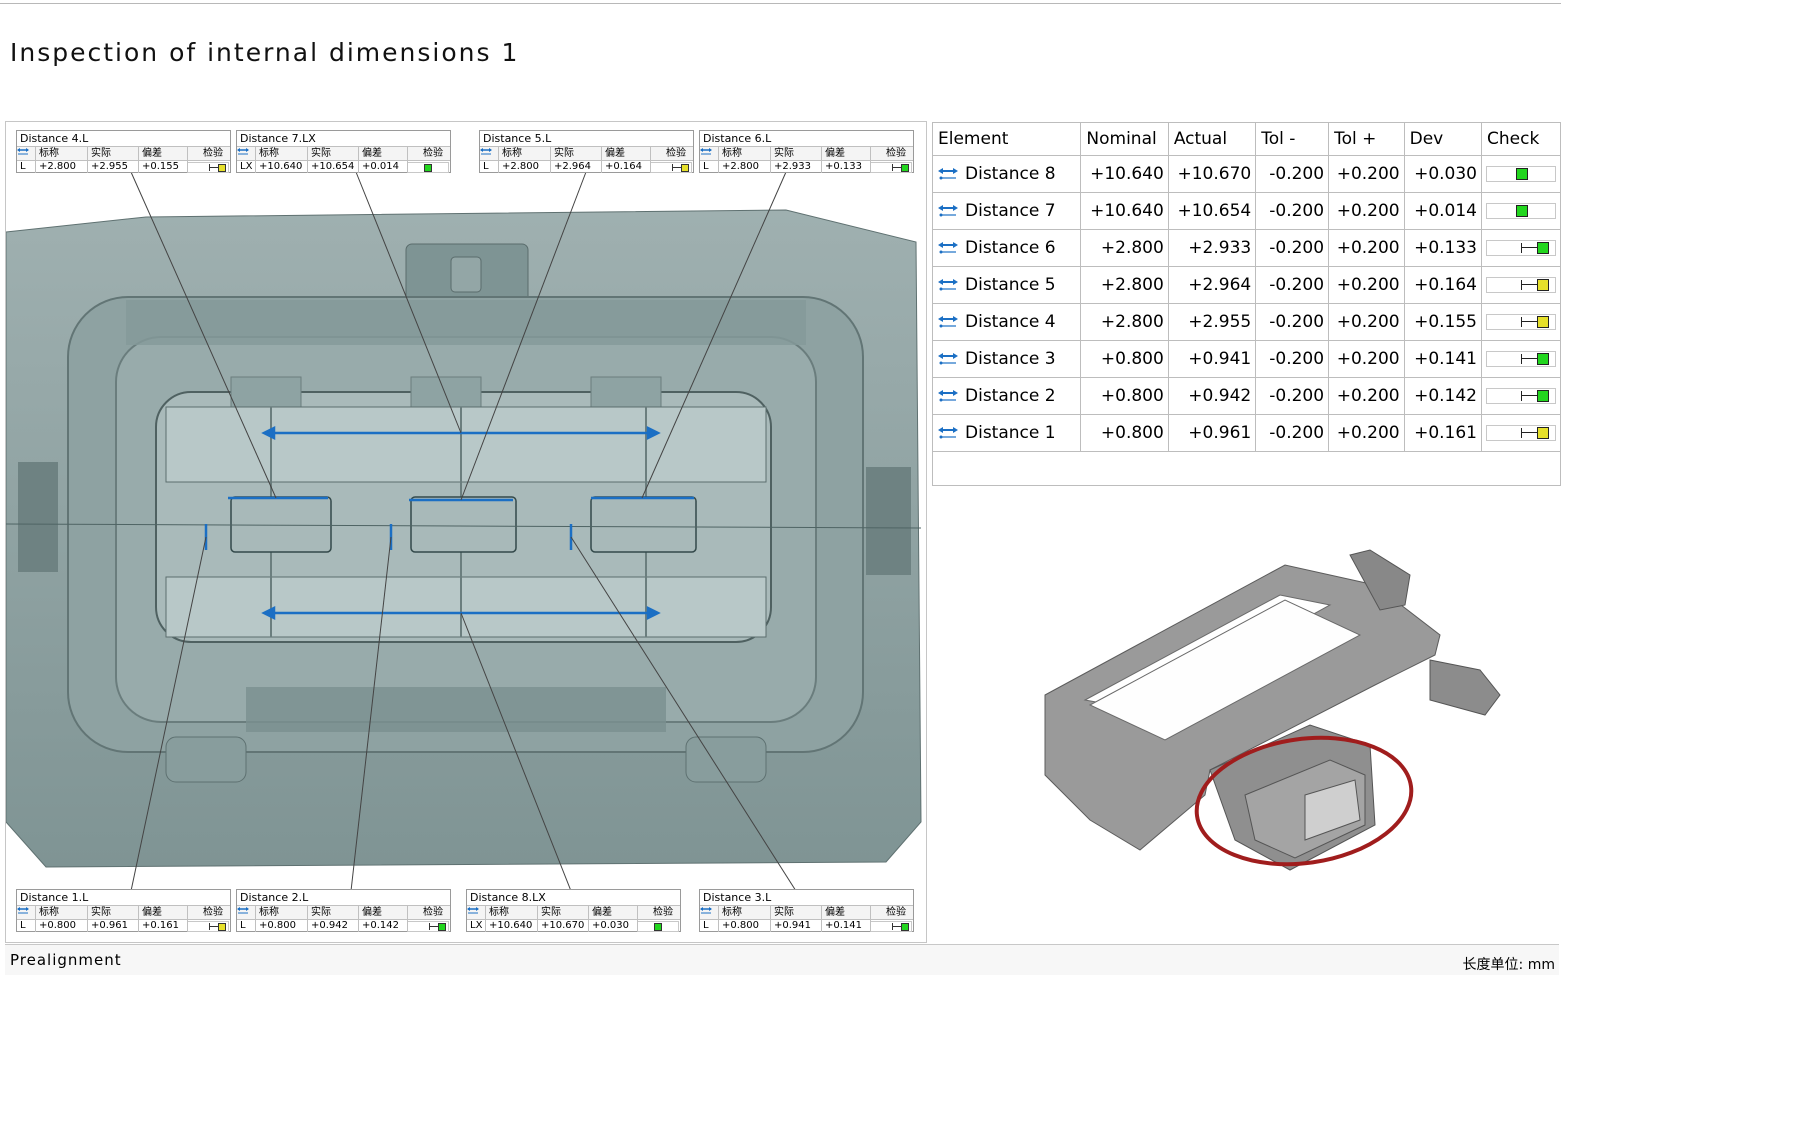 The height and width of the screenshot is (1121, 1799). I want to click on col-tol-minus: Tol -, so click(1292, 139).